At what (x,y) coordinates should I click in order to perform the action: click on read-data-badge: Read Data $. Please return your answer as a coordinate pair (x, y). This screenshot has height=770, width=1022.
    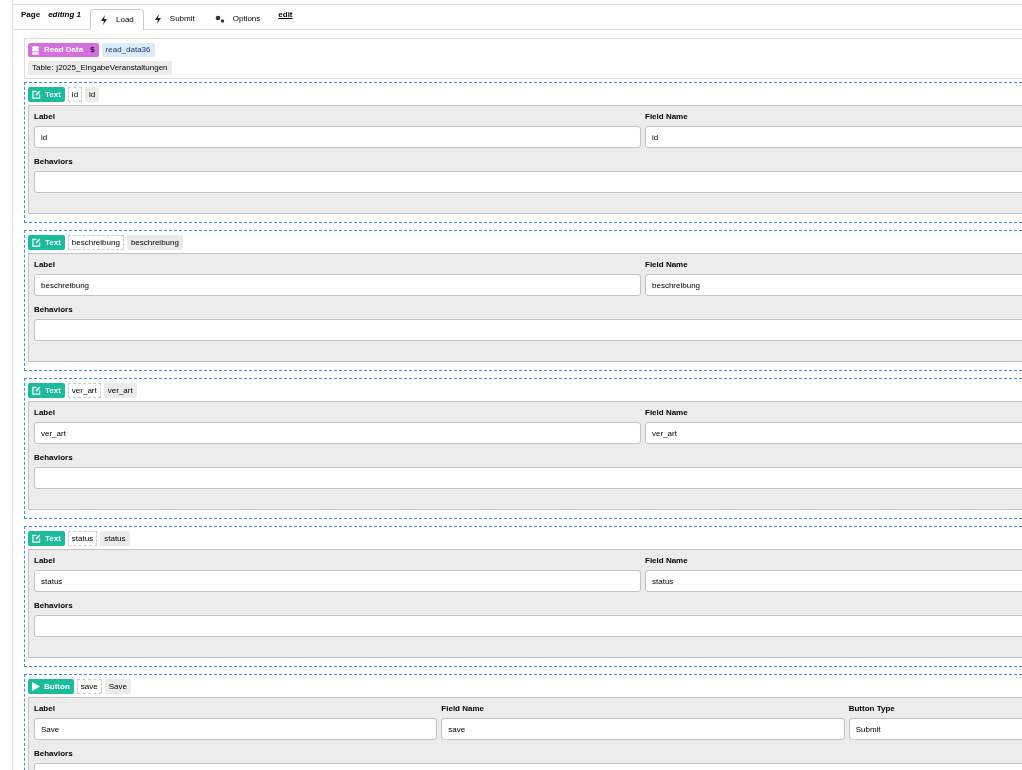
    Looking at the image, I should click on (63, 50).